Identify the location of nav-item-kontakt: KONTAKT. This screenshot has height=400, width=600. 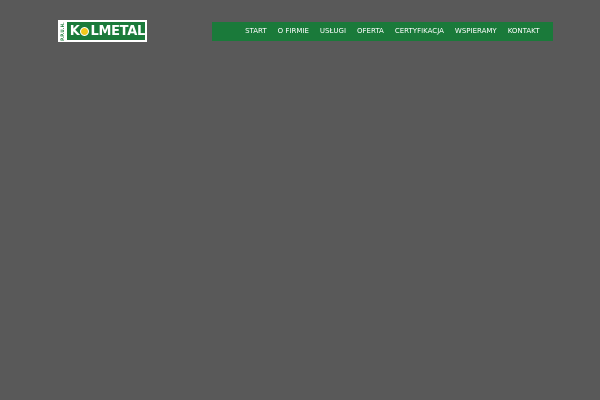
(523, 31).